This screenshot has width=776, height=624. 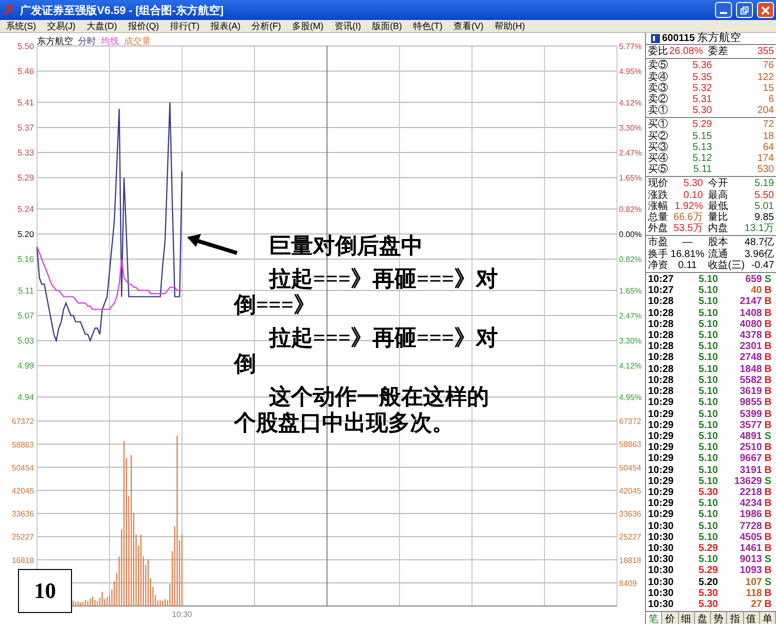 What do you see at coordinates (186, 26) in the screenshot?
I see `menu-item: 排行(T)` at bounding box center [186, 26].